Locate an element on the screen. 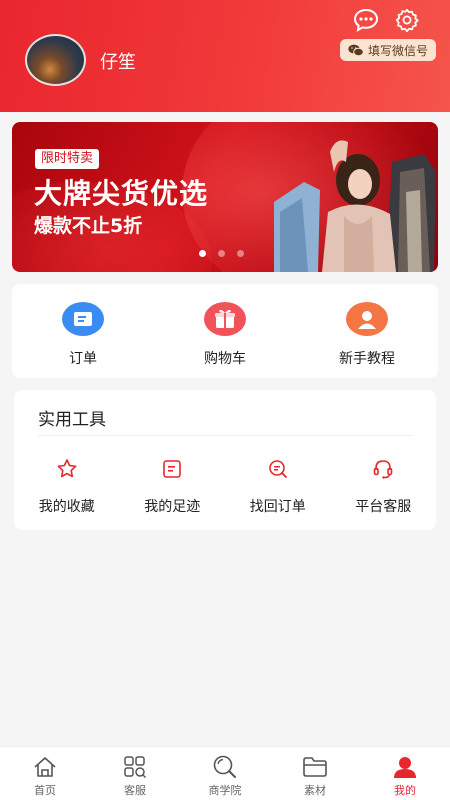 The width and height of the screenshot is (450, 800). tab-label: 首页 is located at coordinates (45, 790).